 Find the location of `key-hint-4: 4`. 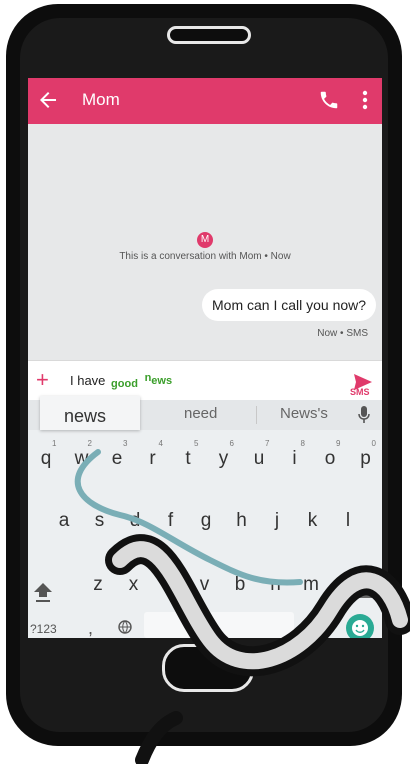

key-hint-4: 4 is located at coordinates (160, 443).